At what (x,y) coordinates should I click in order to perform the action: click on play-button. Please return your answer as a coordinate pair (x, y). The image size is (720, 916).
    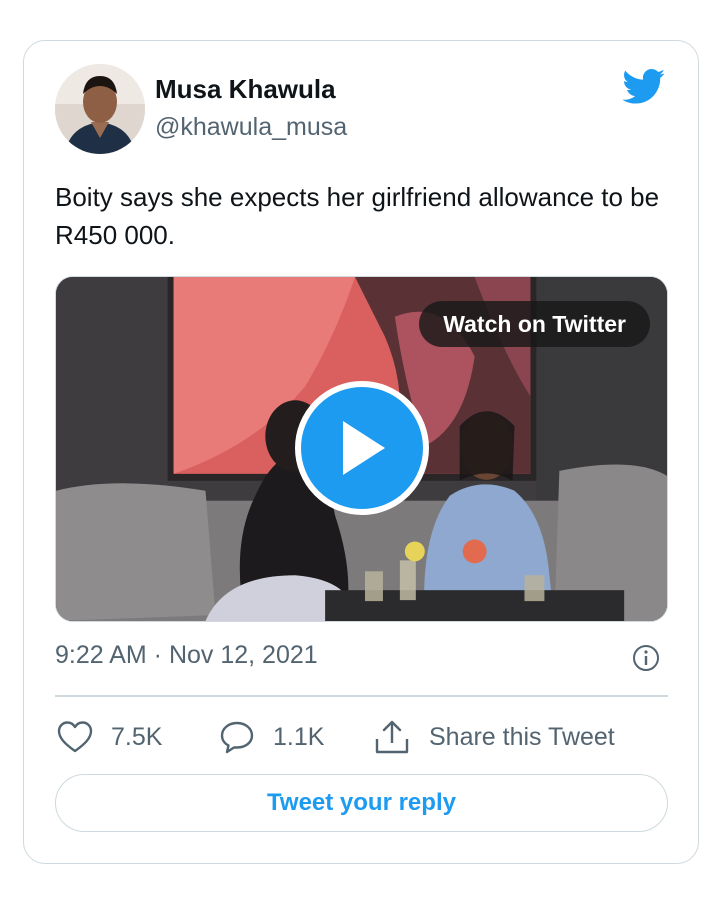
    Looking at the image, I should click on (362, 448).